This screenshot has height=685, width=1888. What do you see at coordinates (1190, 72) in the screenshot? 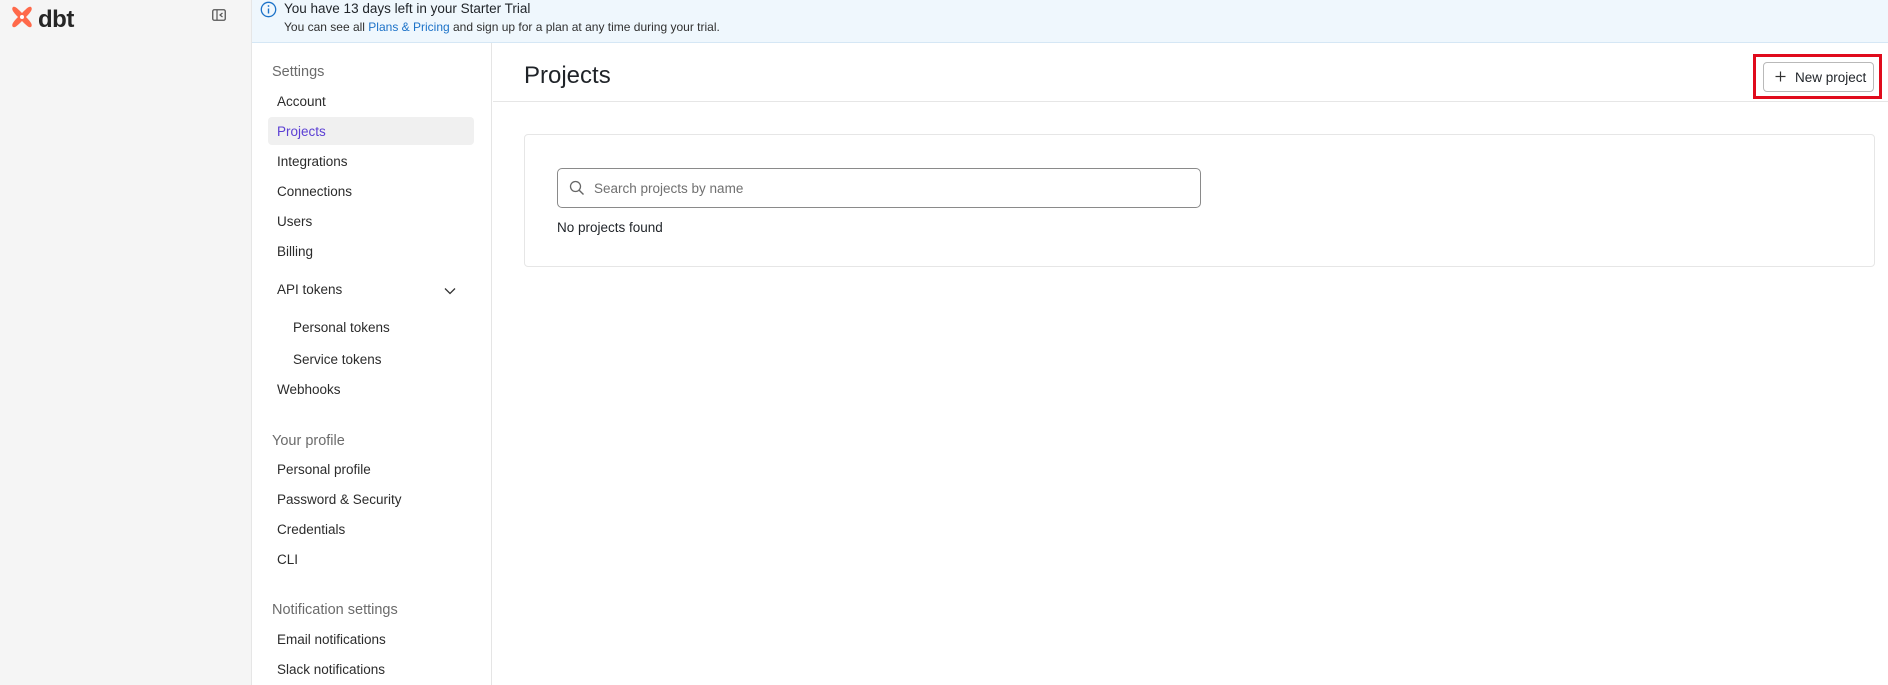
I see `page-header: Projects New project` at bounding box center [1190, 72].